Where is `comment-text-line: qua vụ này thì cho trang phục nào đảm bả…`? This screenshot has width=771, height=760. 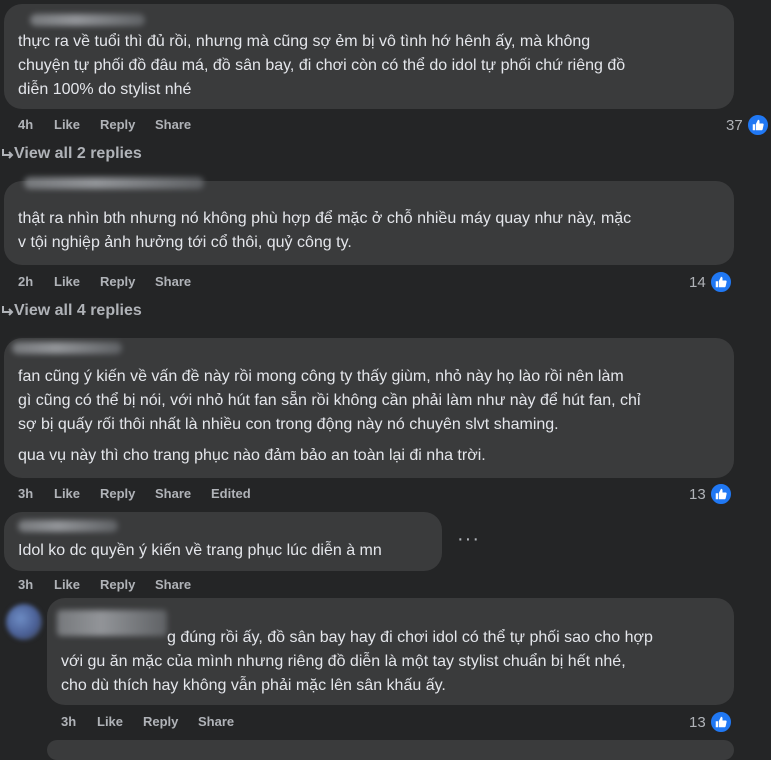
comment-text-line: qua vụ này thì cho trang phục nào đảm bả… is located at coordinates (252, 455).